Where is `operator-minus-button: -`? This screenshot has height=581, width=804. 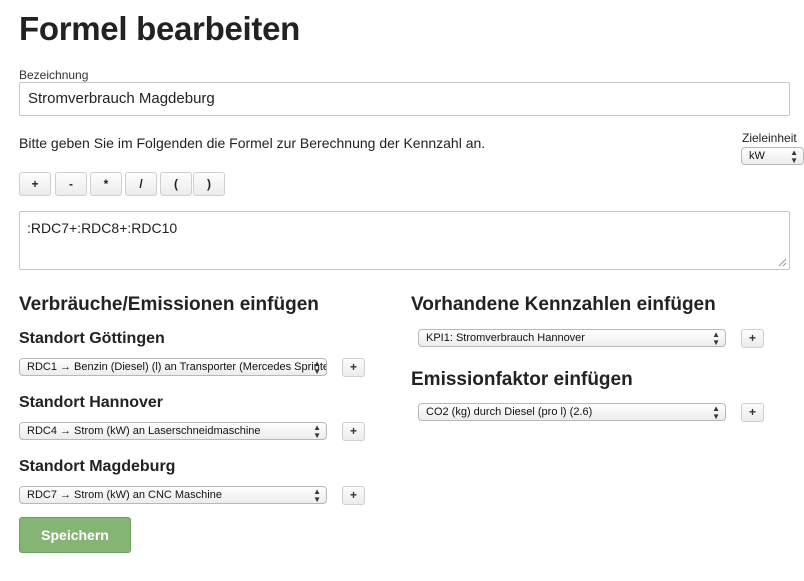
operator-minus-button: - is located at coordinates (71, 184).